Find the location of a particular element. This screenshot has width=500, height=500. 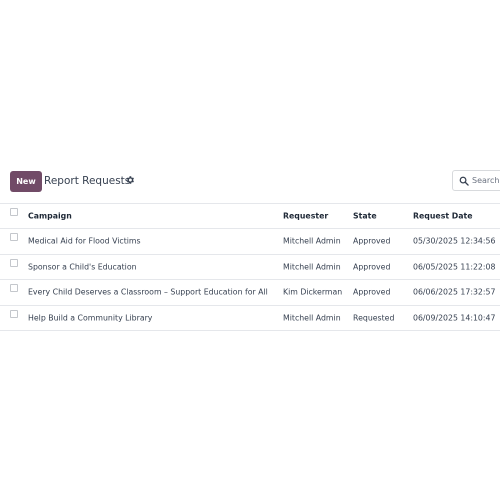

campaign-cell: Help Build a Community Library is located at coordinates (90, 318).